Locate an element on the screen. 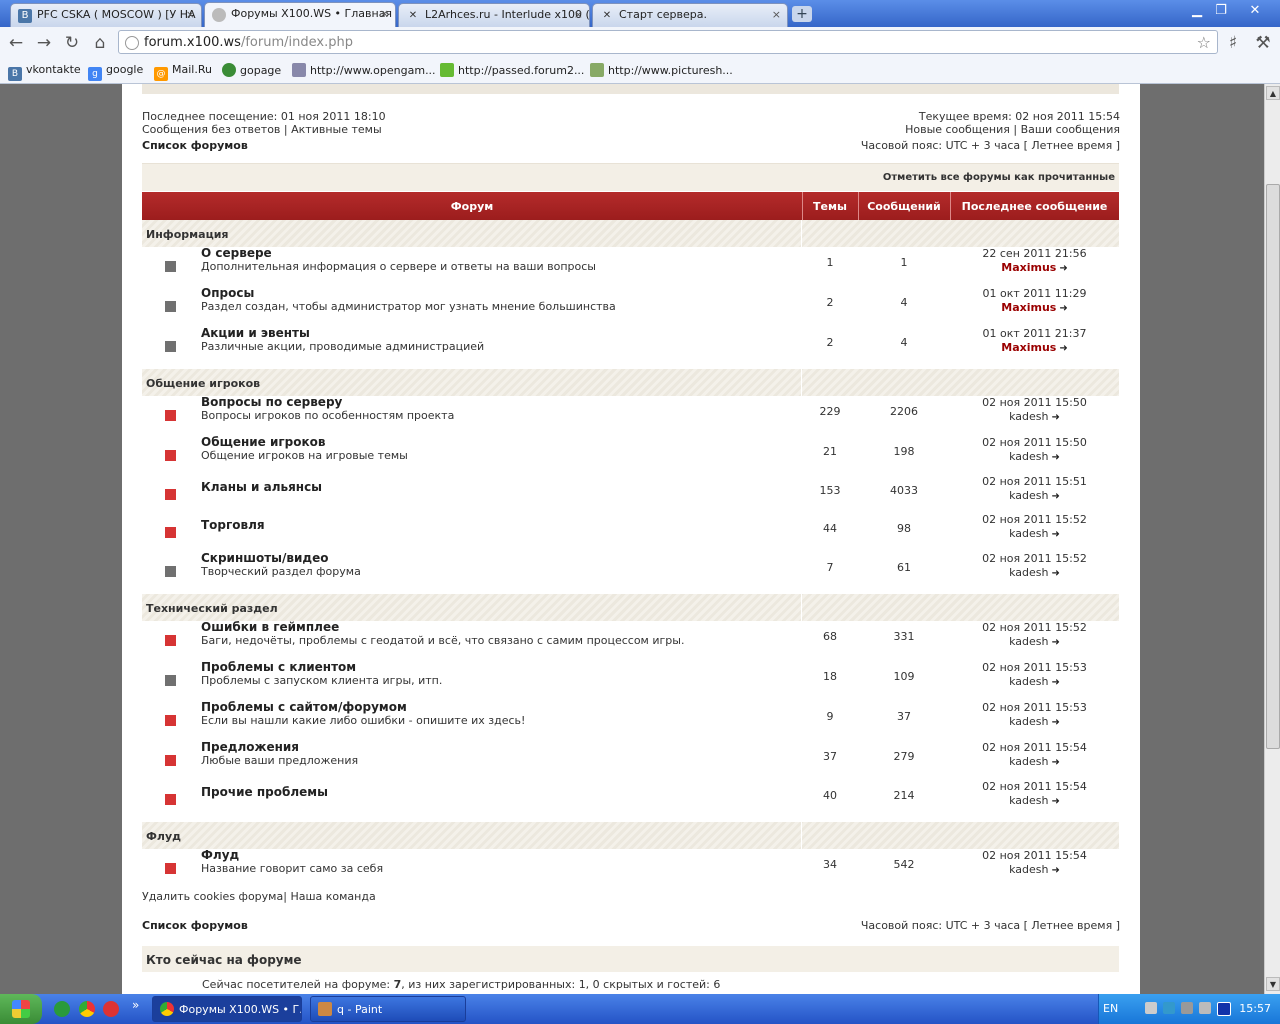 The width and height of the screenshot is (1280, 1024). delete-cookies-link: Удалить cookies форума is located at coordinates (212, 896).